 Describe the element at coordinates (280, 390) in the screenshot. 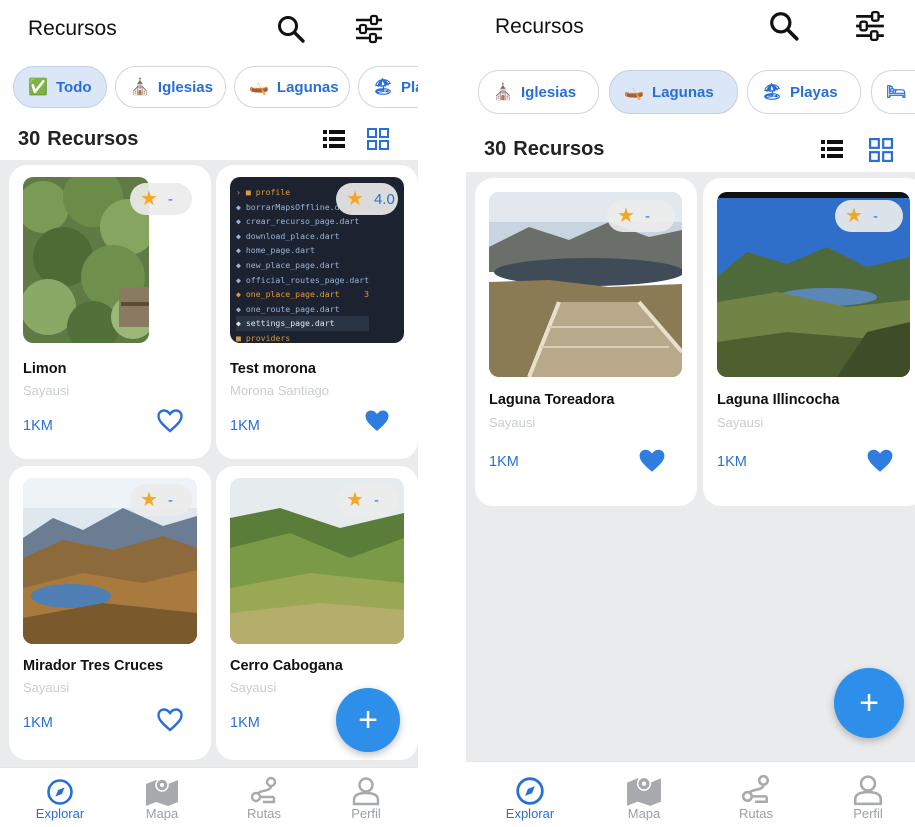

I see `resource-location: Morona Santiago` at that location.